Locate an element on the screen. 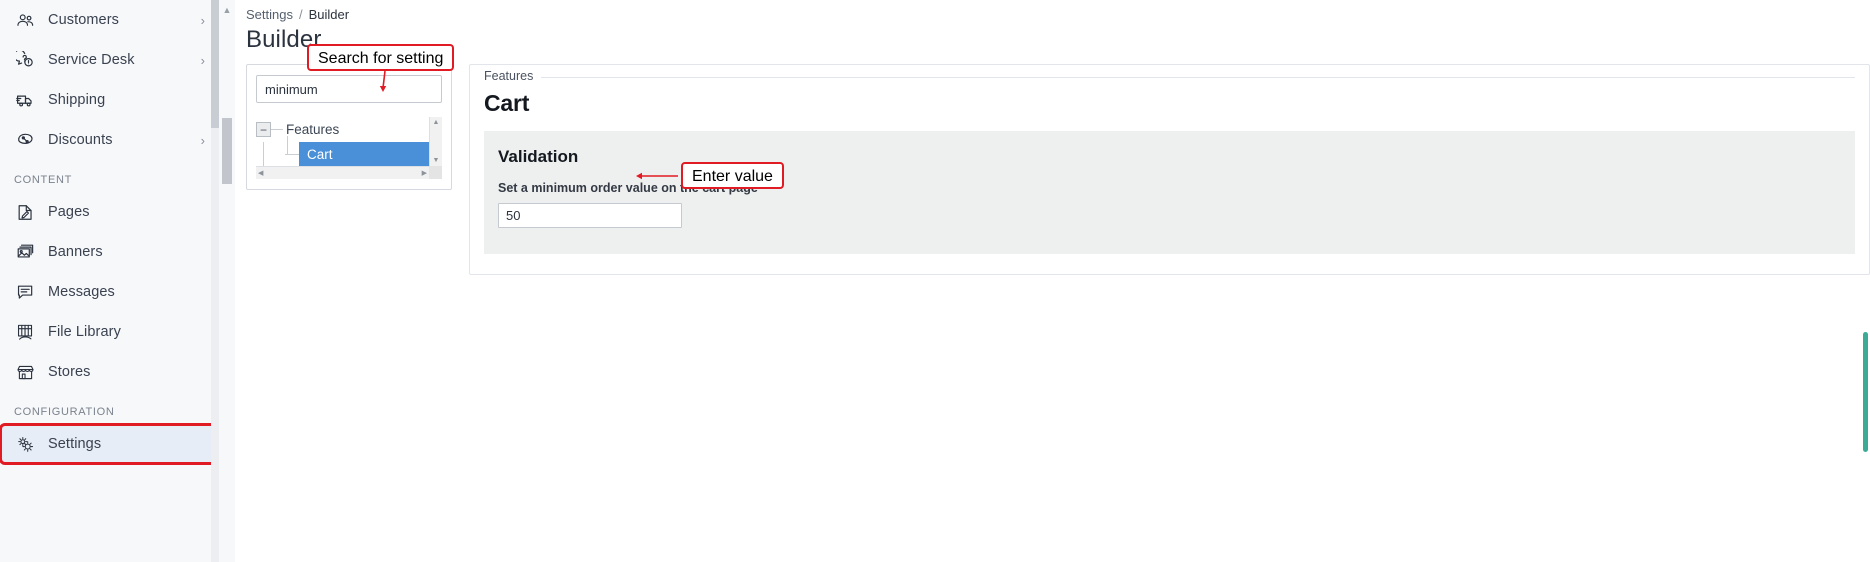 The image size is (1870, 562). annotation-search-for-setting: Search for setting is located at coordinates (381, 57).